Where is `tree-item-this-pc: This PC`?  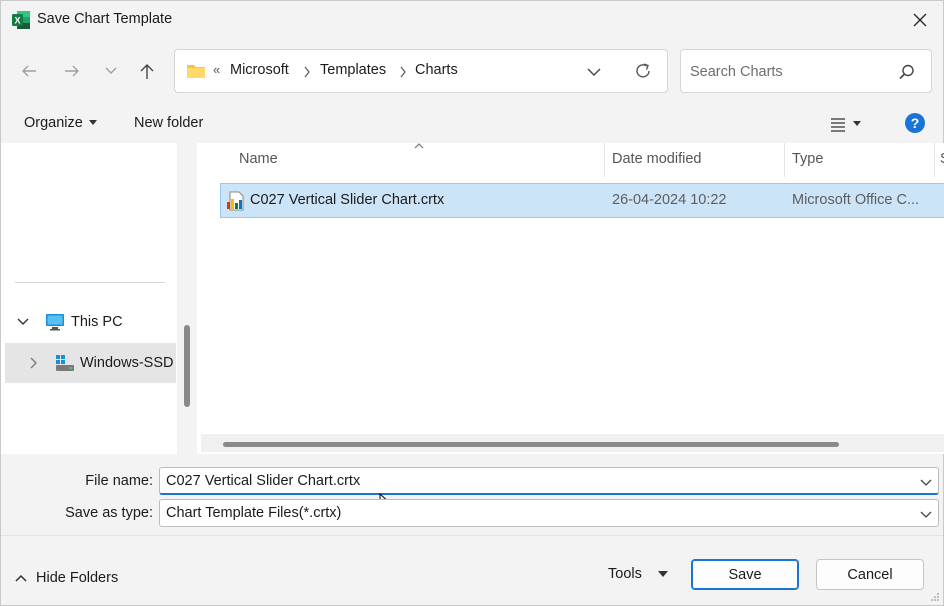
tree-item-this-pc: This PC is located at coordinates (70, 322).